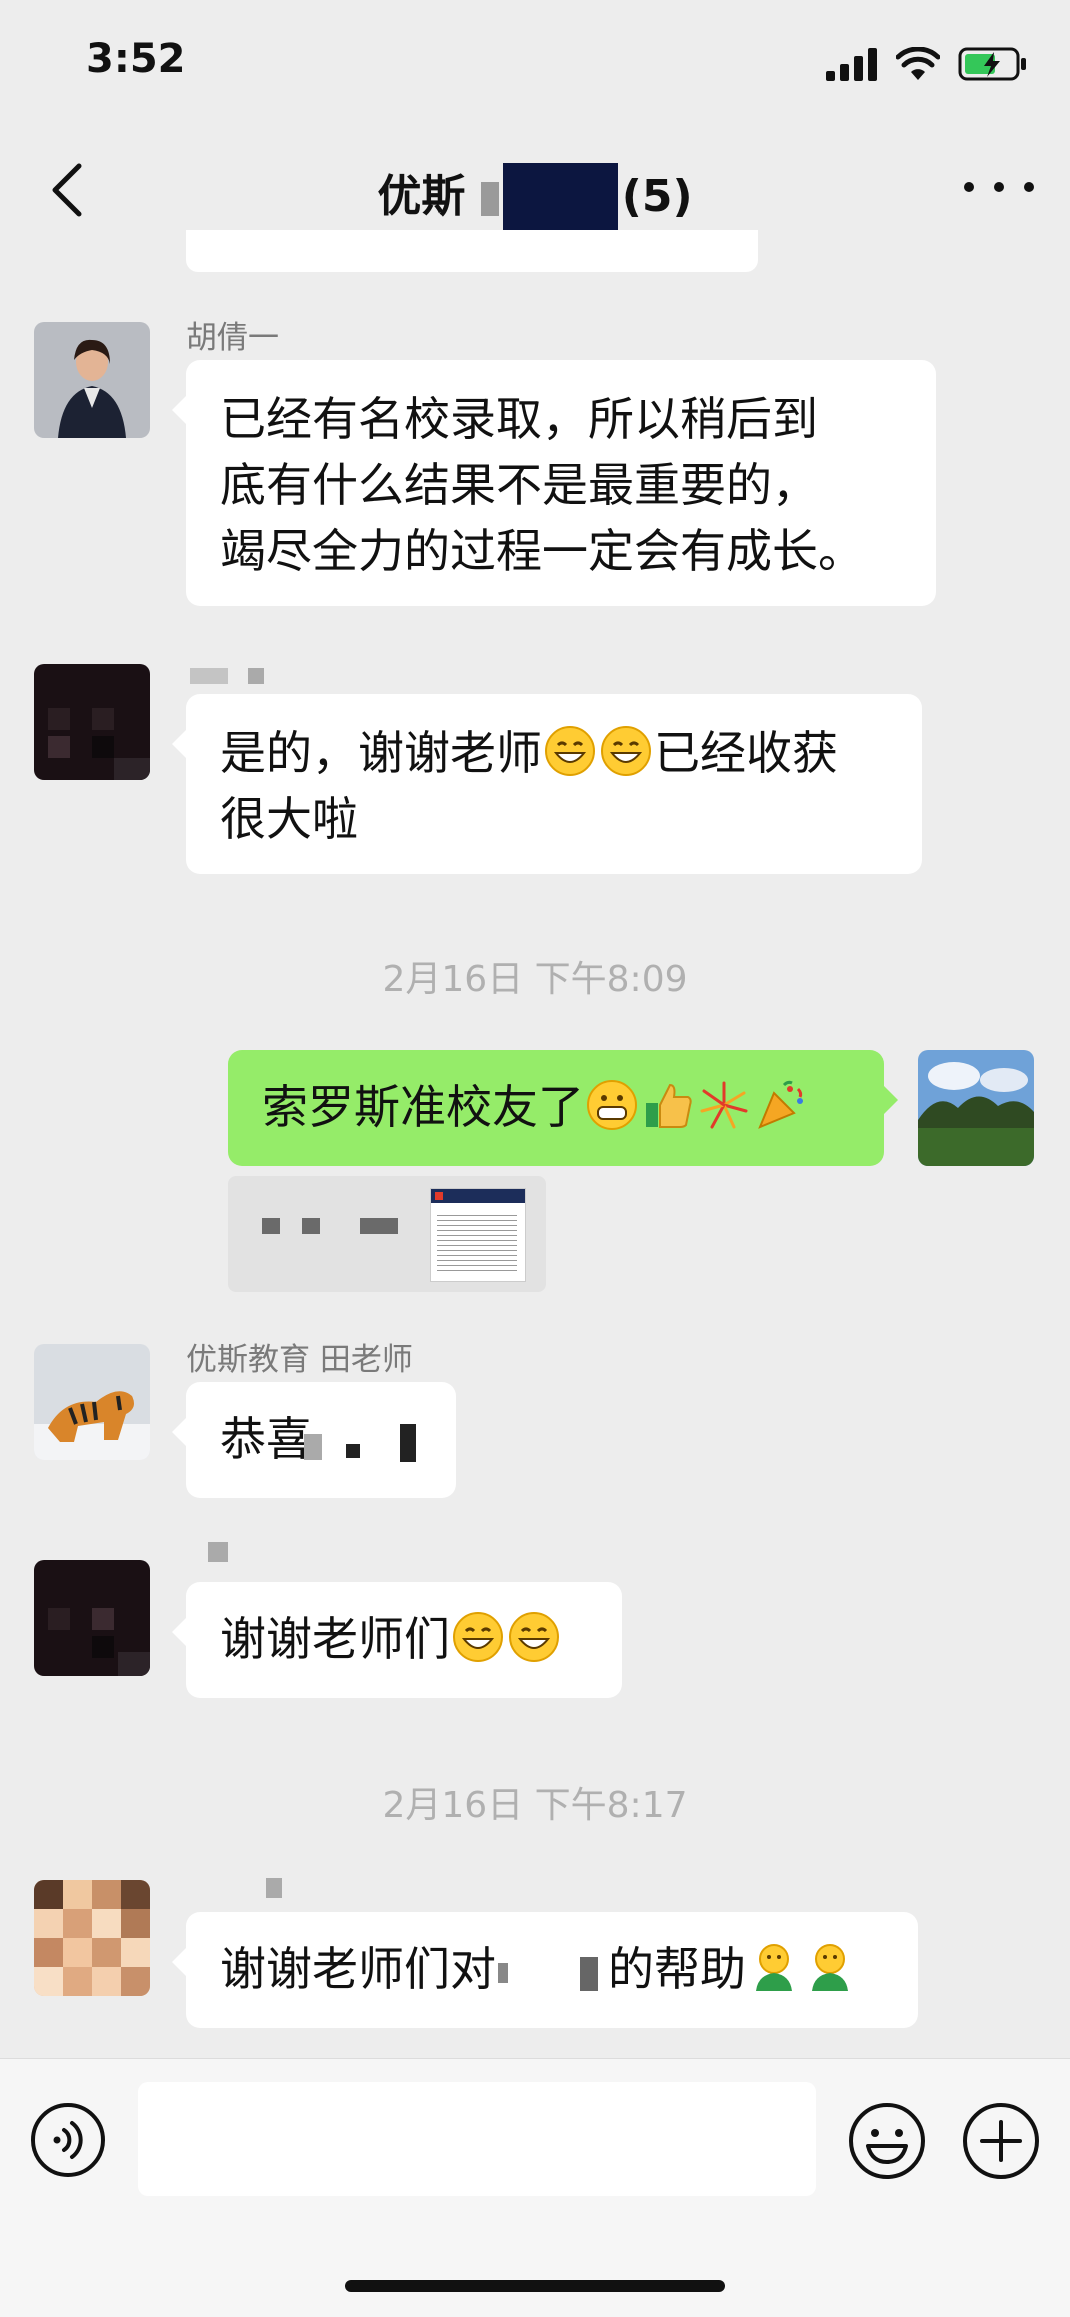 This screenshot has width=1070, height=2317. What do you see at coordinates (477, 1241) in the screenshot?
I see `letter-text-lines` at bounding box center [477, 1241].